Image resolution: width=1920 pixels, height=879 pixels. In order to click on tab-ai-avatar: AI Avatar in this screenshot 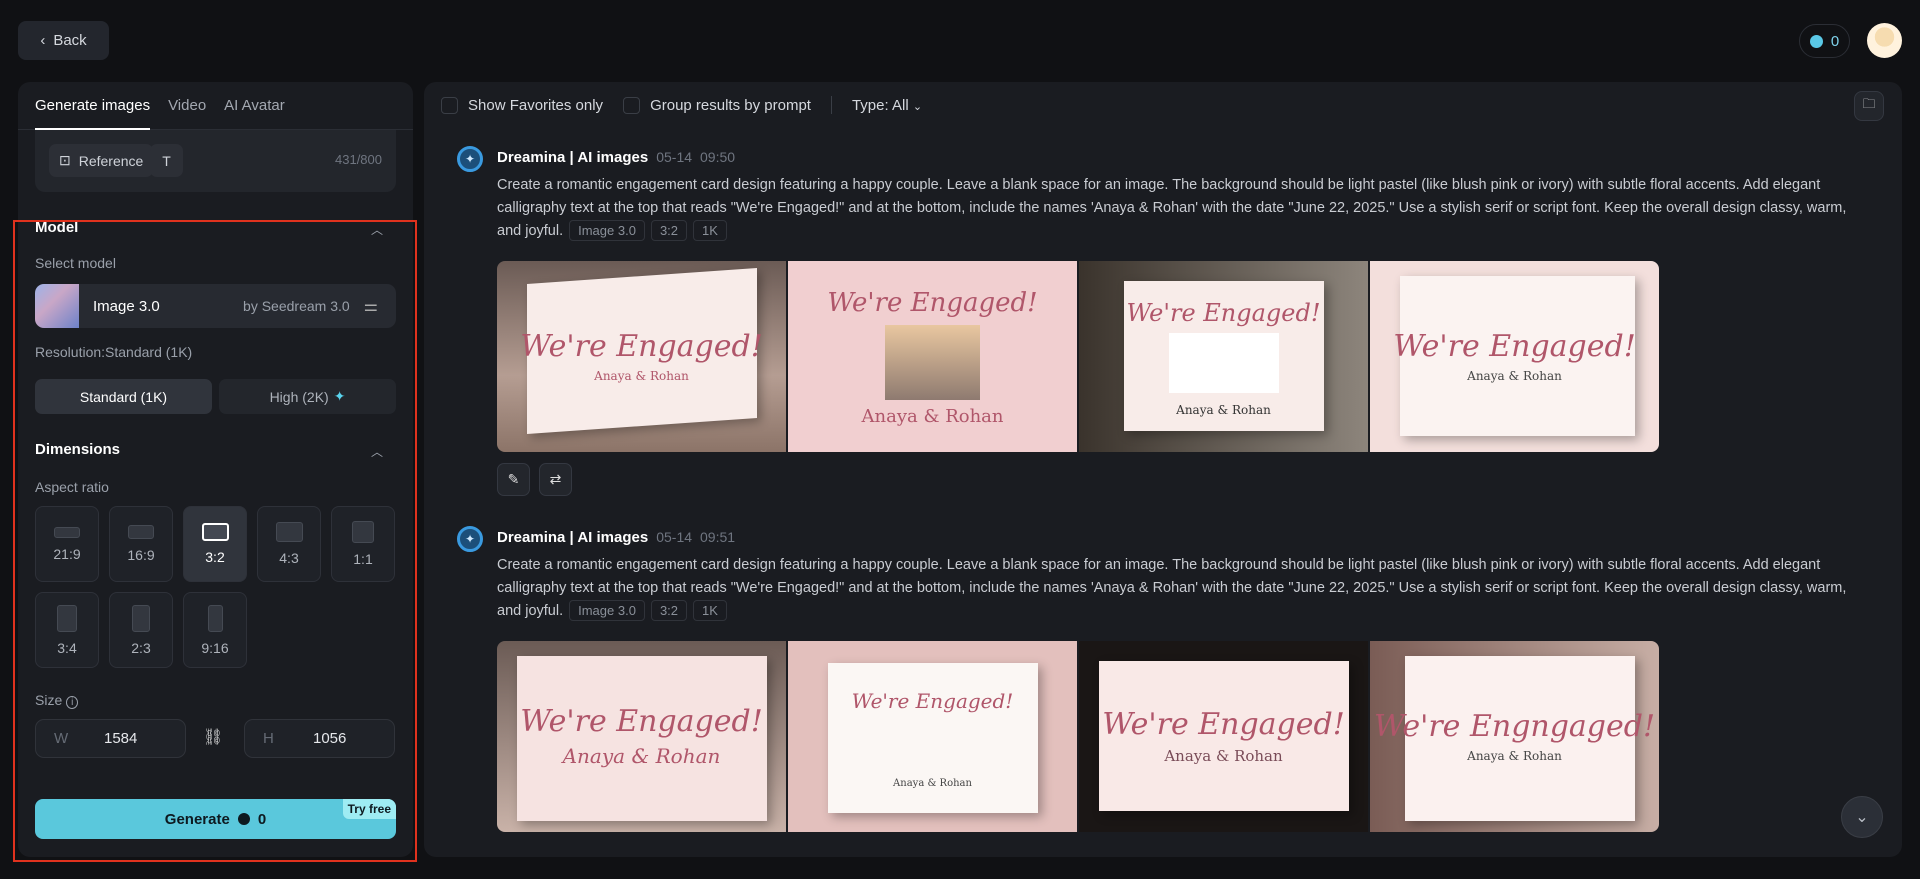, I will do `click(254, 105)`.